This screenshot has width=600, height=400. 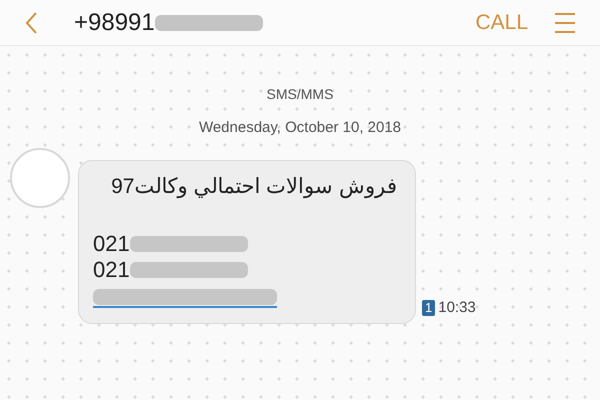 What do you see at coordinates (300, 94) in the screenshot?
I see `channel-label: SMS/MMS` at bounding box center [300, 94].